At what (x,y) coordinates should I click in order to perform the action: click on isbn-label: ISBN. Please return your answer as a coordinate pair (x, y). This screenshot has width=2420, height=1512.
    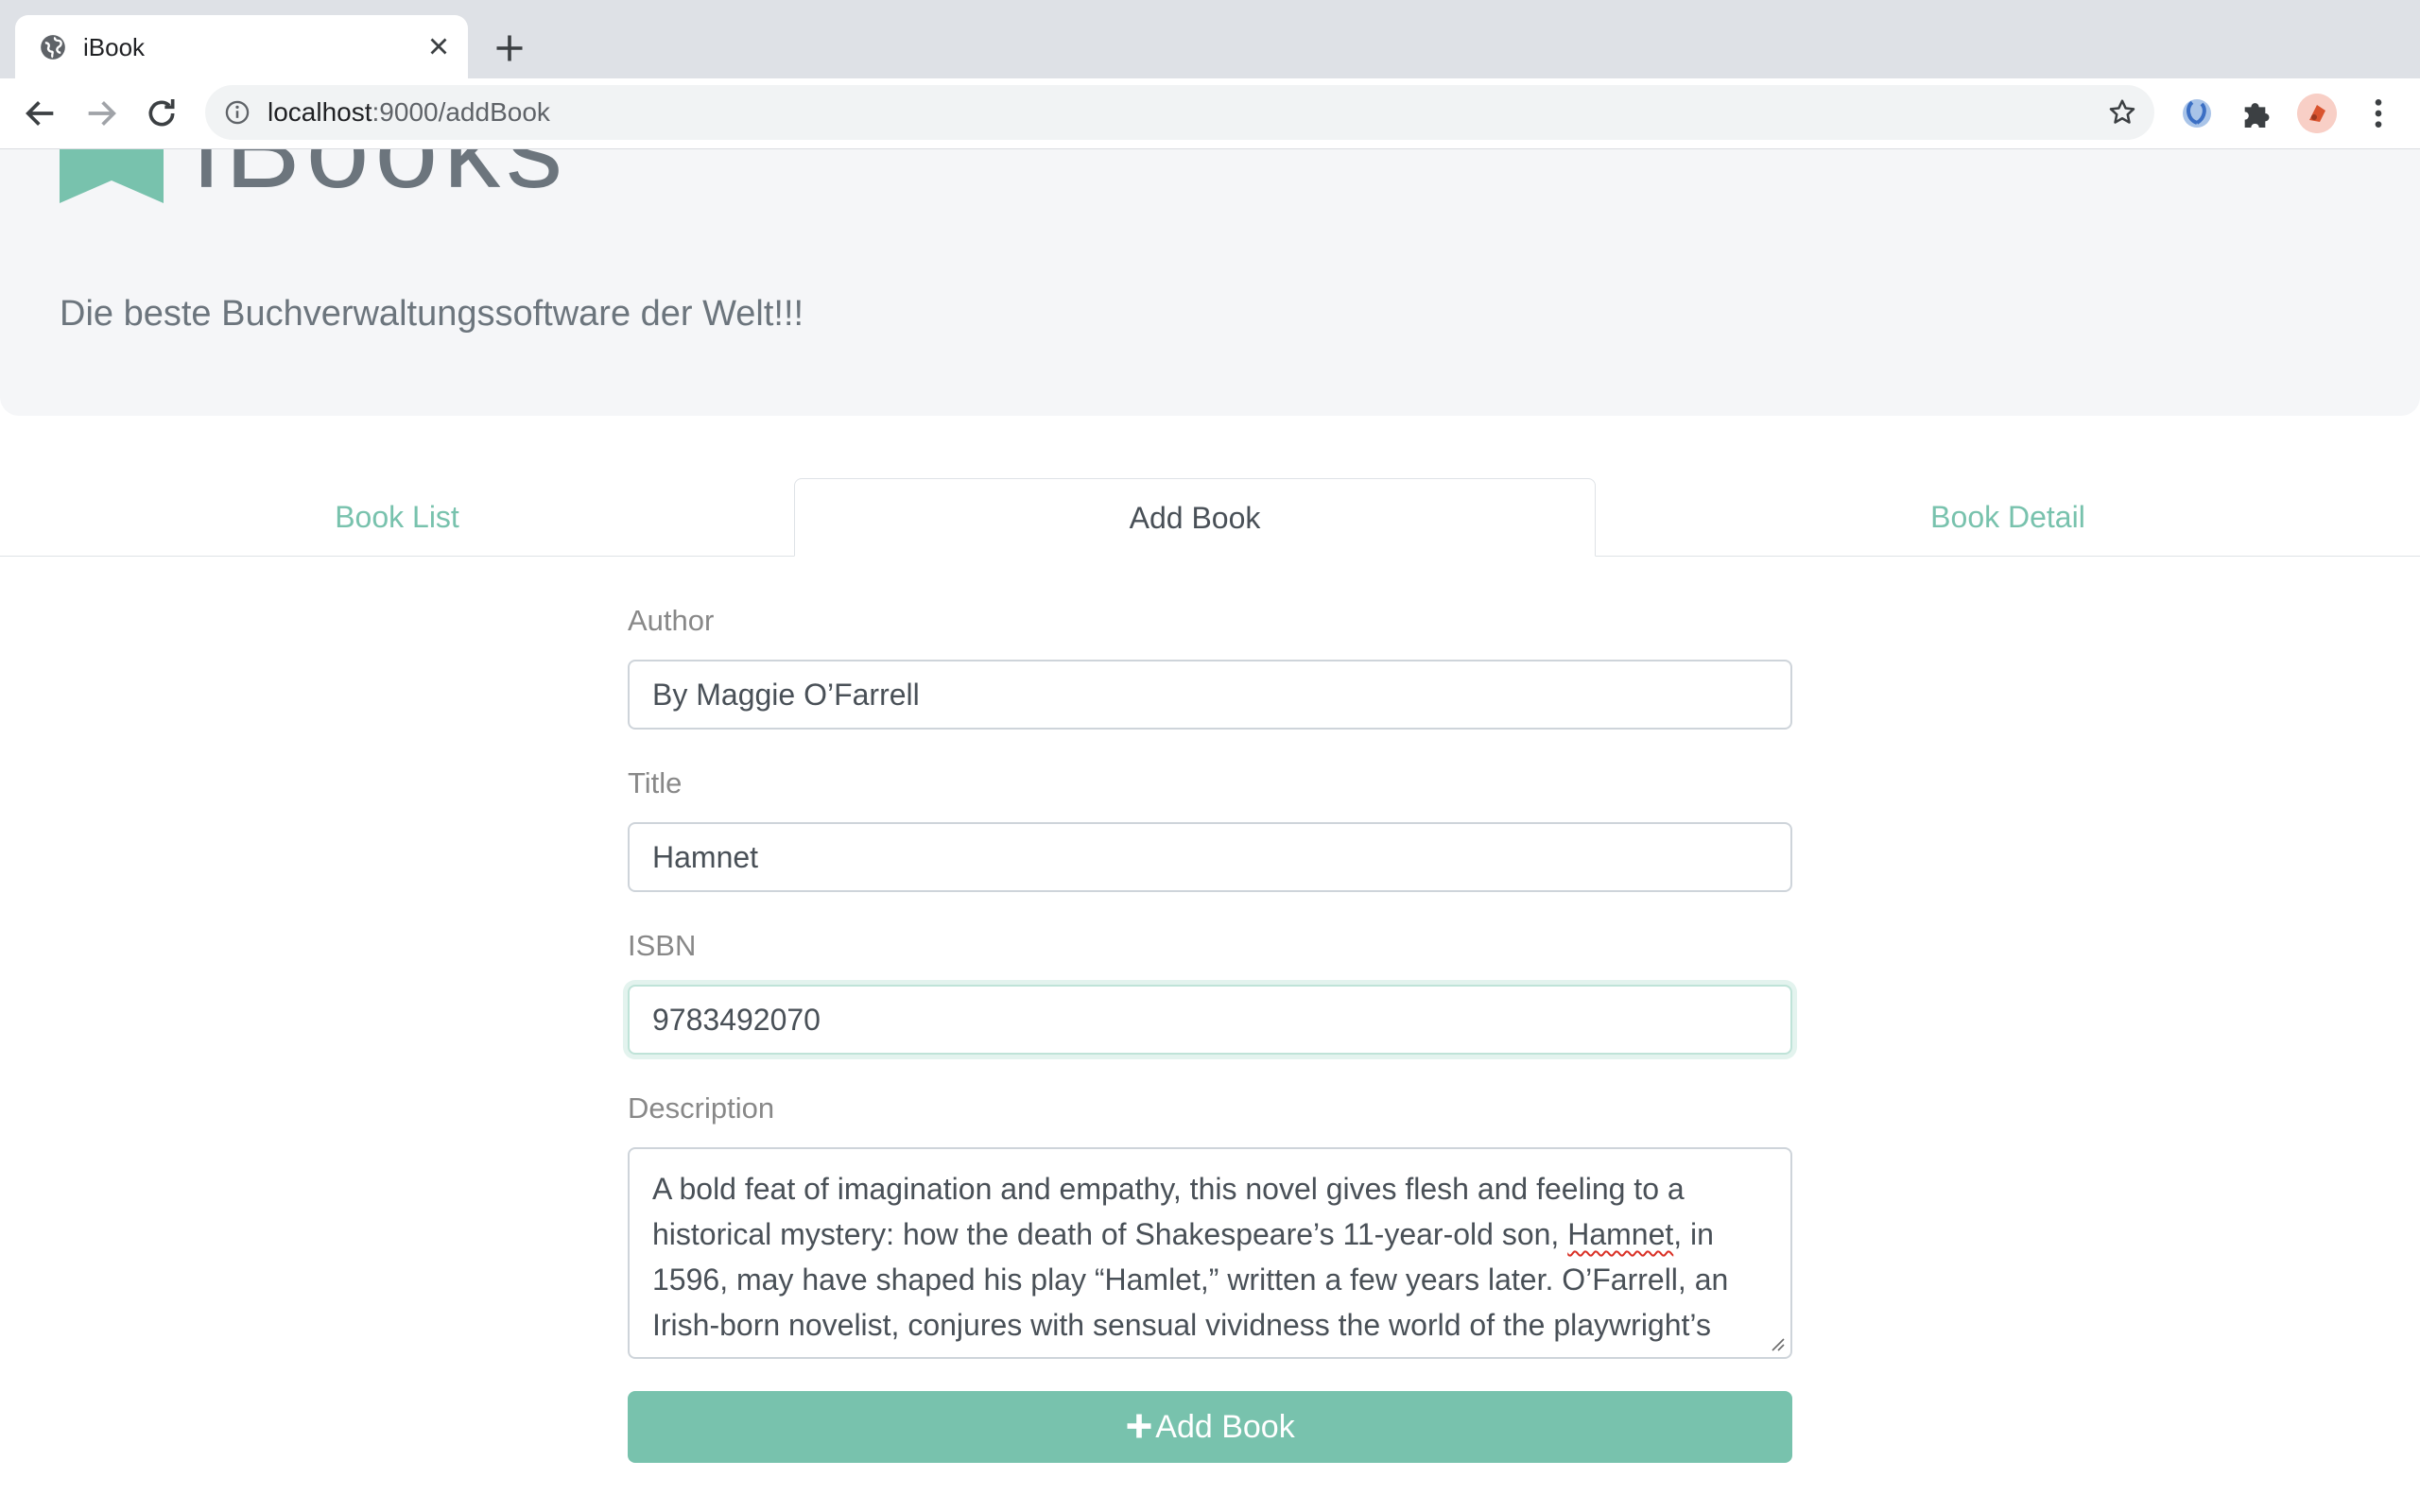
    Looking at the image, I should click on (662, 945).